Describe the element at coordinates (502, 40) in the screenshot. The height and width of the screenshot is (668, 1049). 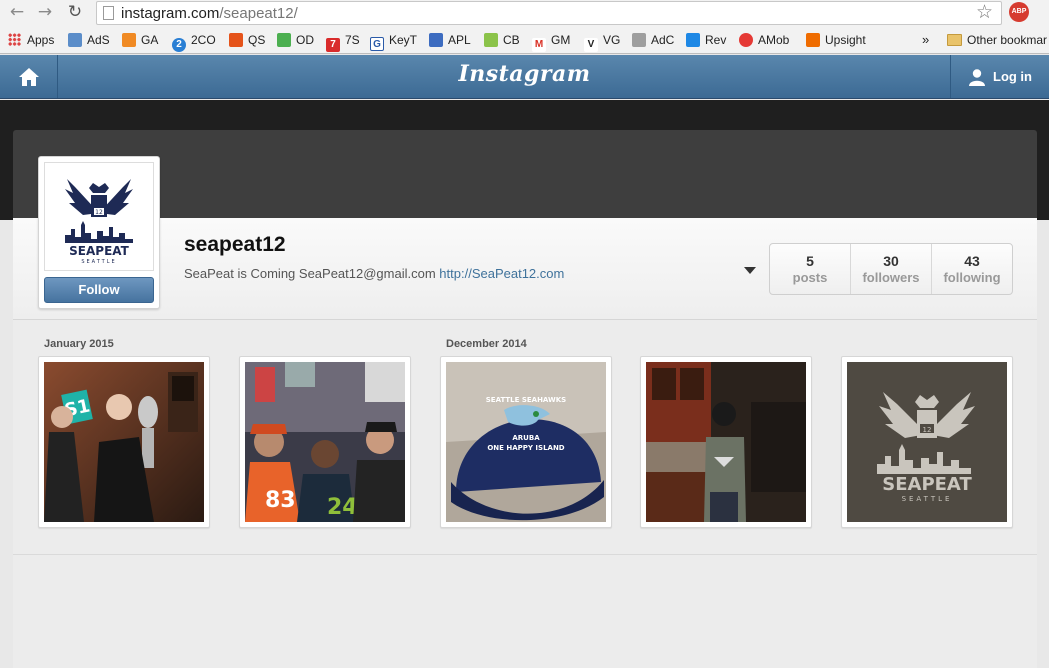
I see `bookmark-cb: CB` at that location.